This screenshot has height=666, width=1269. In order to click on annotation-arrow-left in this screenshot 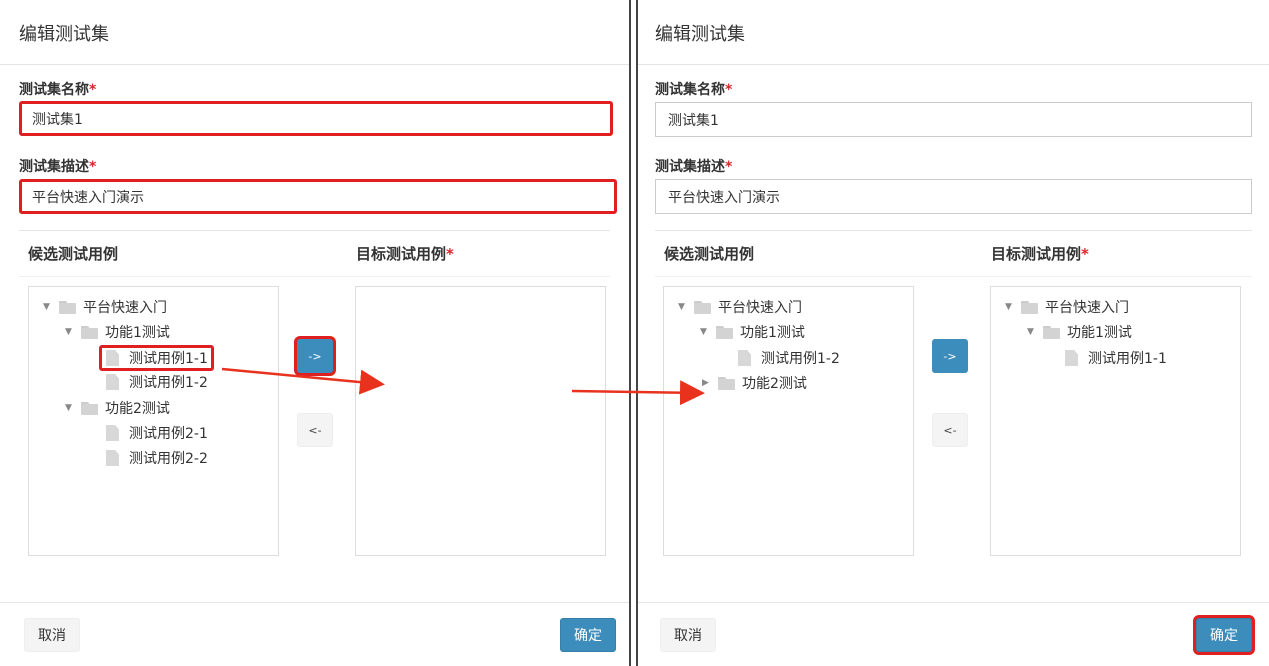, I will do `click(303, 381)`.